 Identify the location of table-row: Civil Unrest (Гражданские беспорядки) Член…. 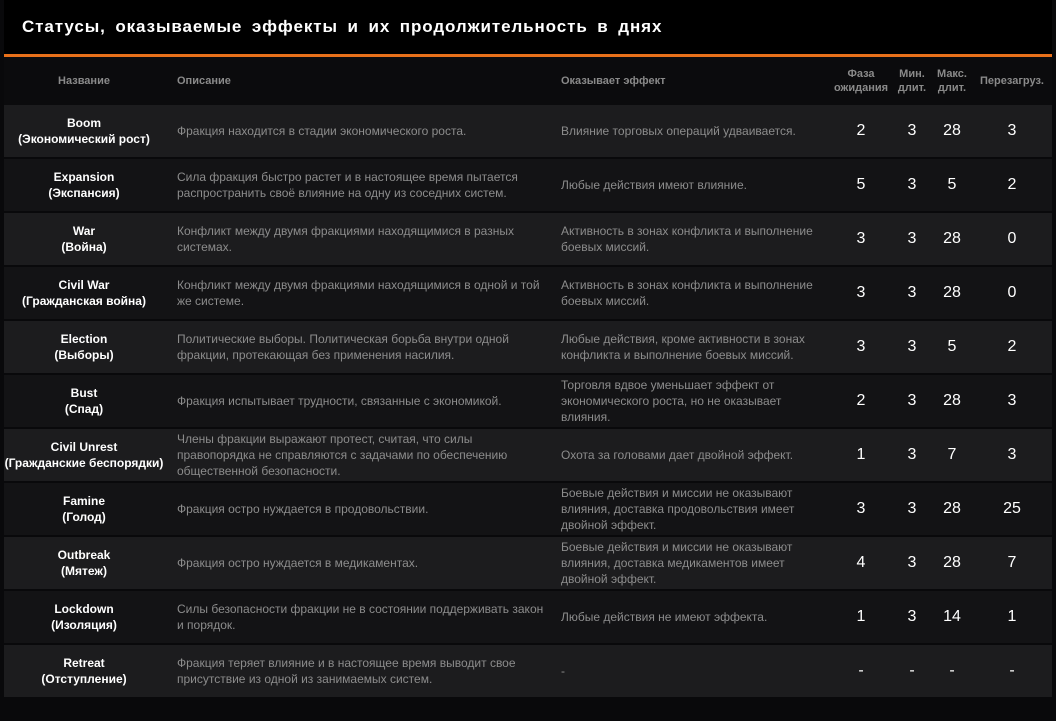
(528, 455).